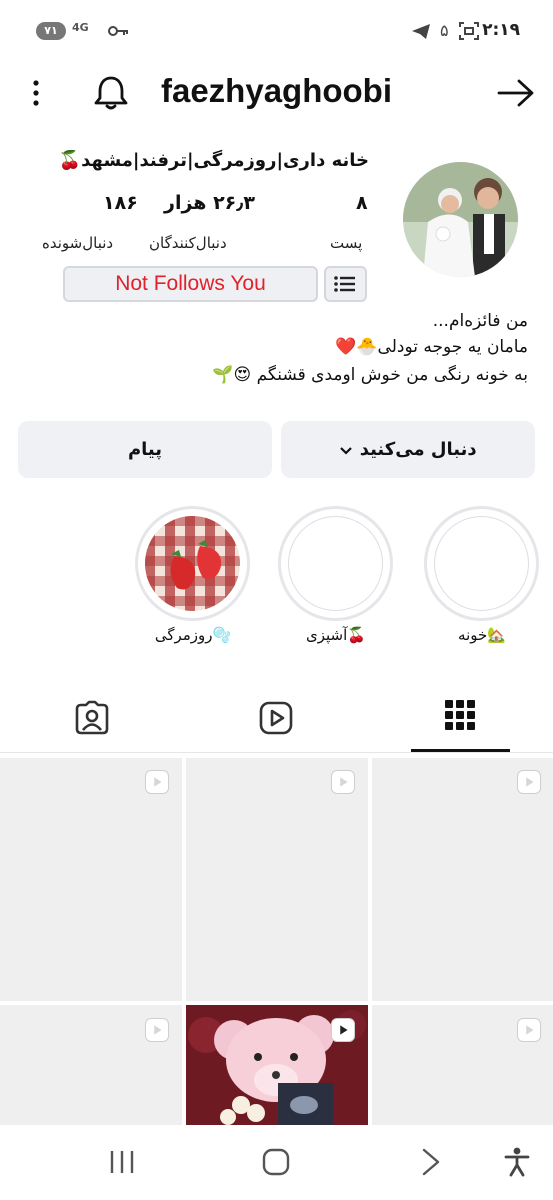  Describe the element at coordinates (362, 203) in the screenshot. I see `posts-count: ۸` at that location.